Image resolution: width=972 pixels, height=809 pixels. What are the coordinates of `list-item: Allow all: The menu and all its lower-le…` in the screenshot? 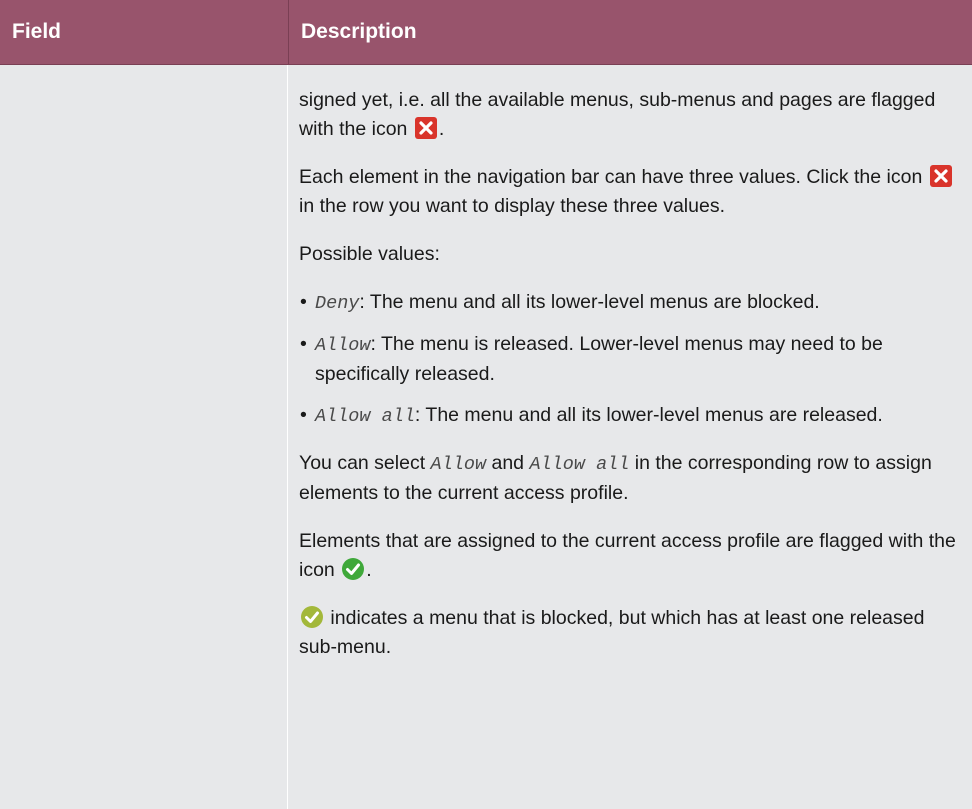 It's located at (632, 416).